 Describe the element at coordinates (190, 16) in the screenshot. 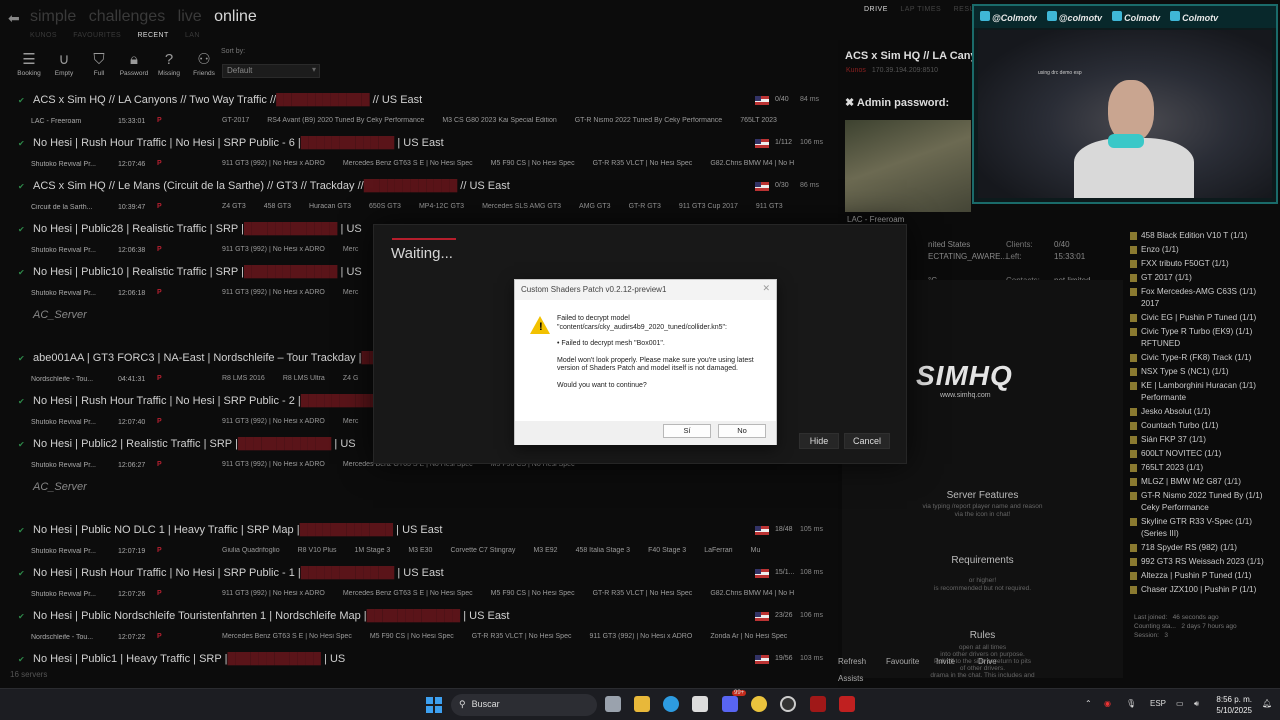

I see `tab-live: live` at that location.